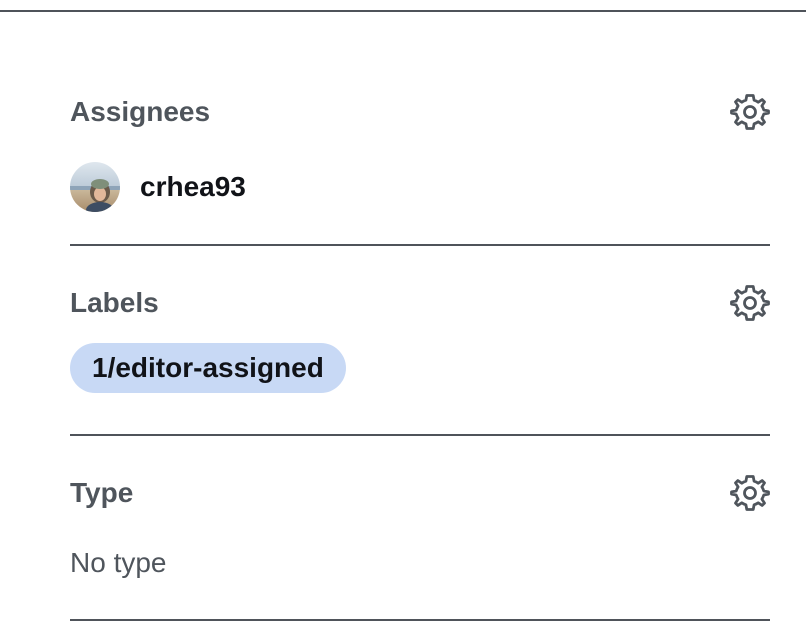  Describe the element at coordinates (208, 368) in the screenshot. I see `label-chip: 1/editor-assigned` at that location.